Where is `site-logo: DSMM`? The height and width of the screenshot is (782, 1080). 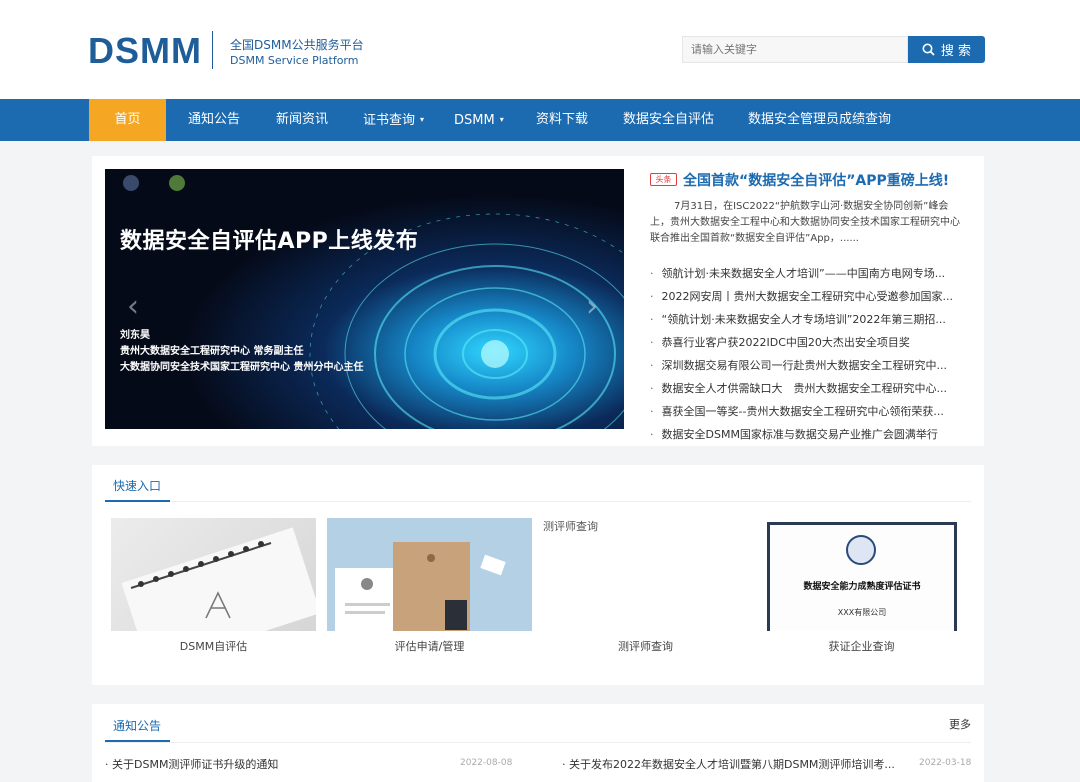
site-logo: DSMM is located at coordinates (145, 51).